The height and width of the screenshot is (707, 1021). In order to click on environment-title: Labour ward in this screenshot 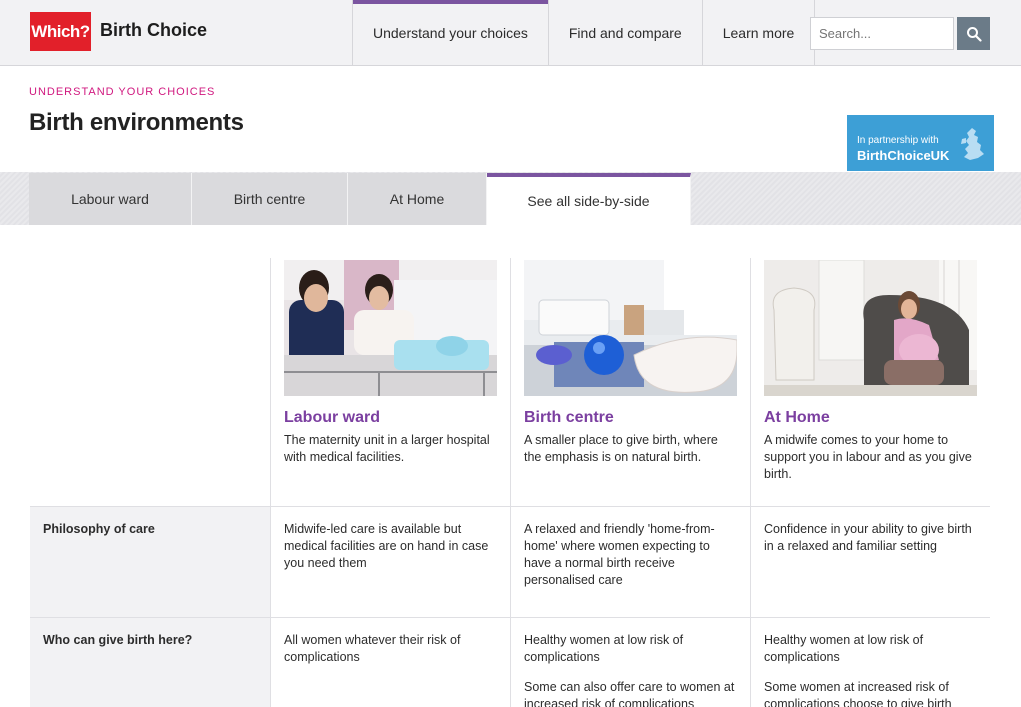, I will do `click(390, 418)`.